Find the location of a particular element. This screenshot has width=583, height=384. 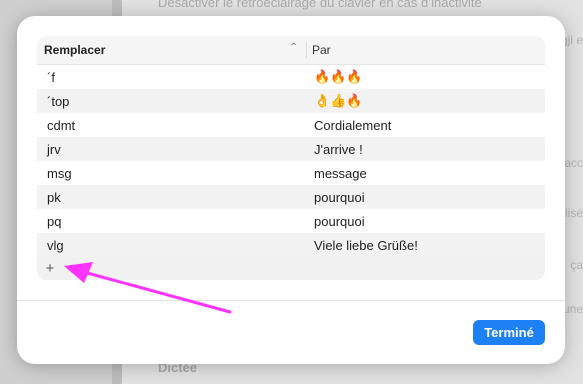

with-cell: message is located at coordinates (340, 173).